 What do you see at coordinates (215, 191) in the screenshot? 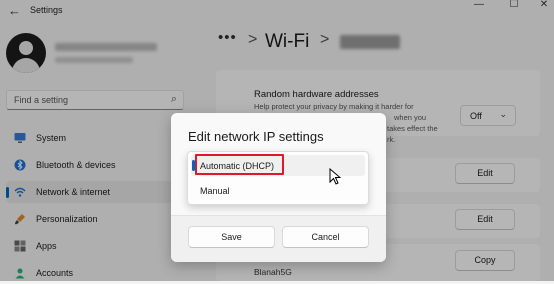
I see `option-label: Manual` at bounding box center [215, 191].